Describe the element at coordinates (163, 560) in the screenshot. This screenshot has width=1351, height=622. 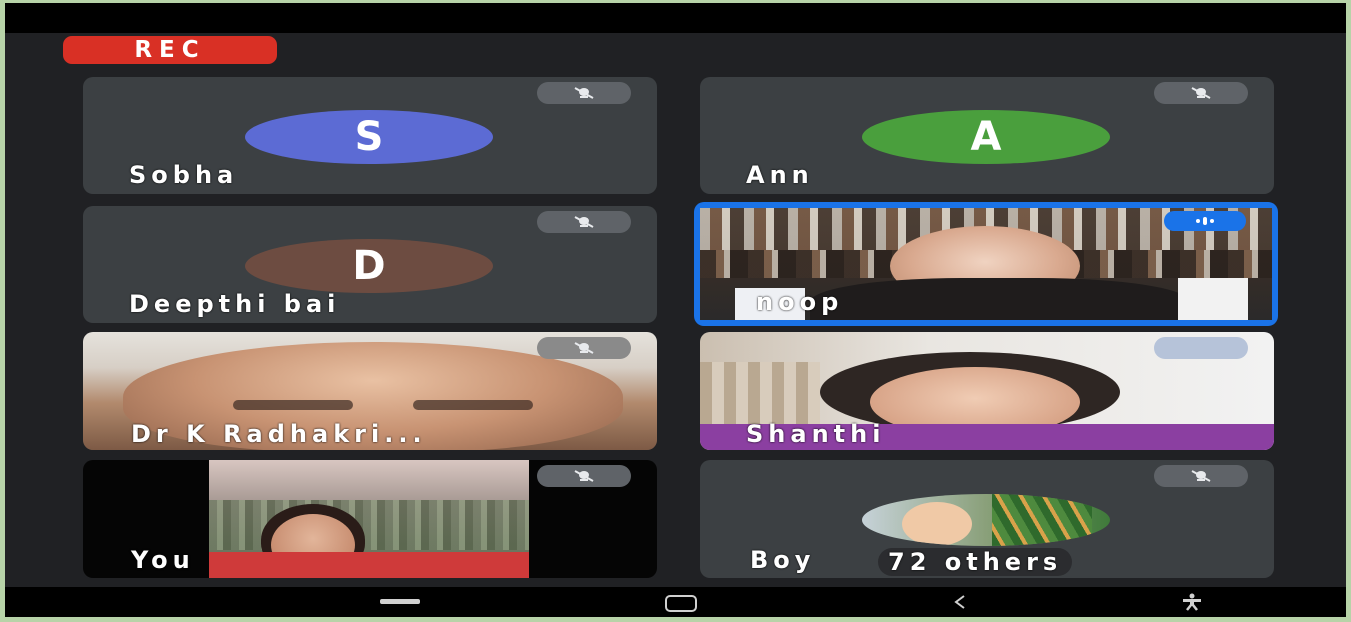
I see `participant-name: You` at that location.